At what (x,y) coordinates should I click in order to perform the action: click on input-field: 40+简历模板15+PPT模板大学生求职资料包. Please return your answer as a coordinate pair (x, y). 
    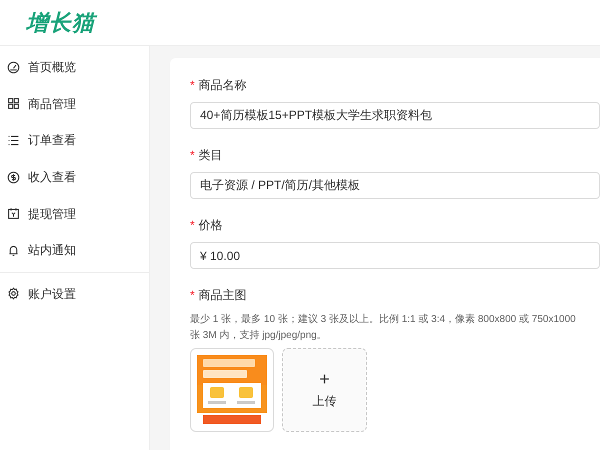
    Looking at the image, I should click on (395, 115).